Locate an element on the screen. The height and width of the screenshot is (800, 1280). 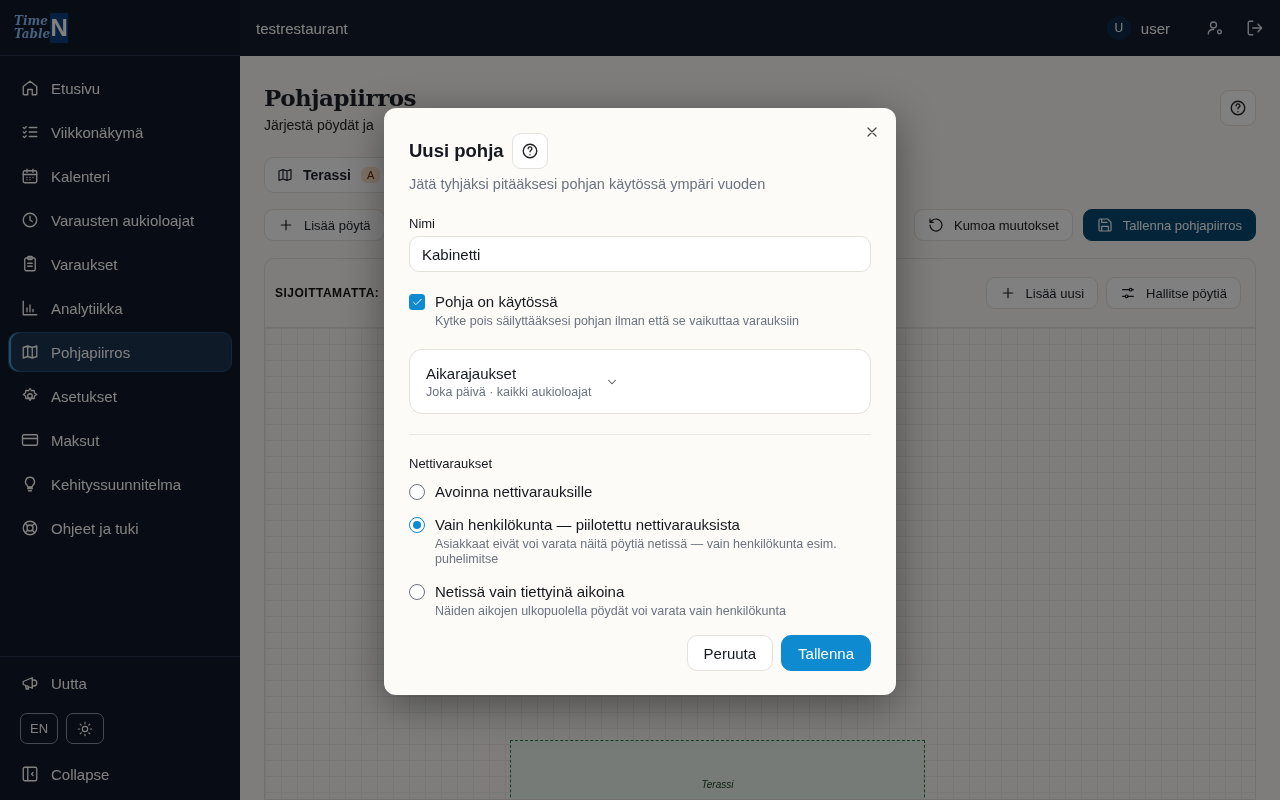
save-icon is located at coordinates (1104, 225).